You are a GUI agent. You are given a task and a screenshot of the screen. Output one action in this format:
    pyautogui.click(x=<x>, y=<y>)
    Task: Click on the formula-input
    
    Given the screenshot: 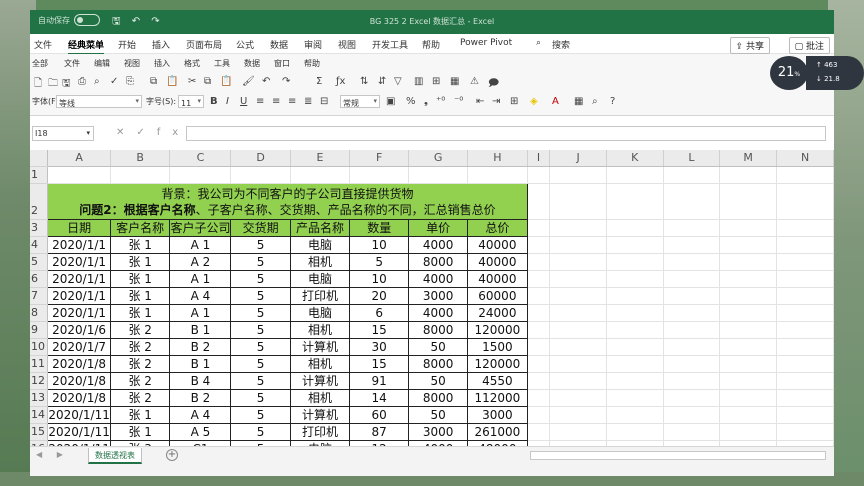 What is the action you would take?
    pyautogui.click(x=506, y=133)
    